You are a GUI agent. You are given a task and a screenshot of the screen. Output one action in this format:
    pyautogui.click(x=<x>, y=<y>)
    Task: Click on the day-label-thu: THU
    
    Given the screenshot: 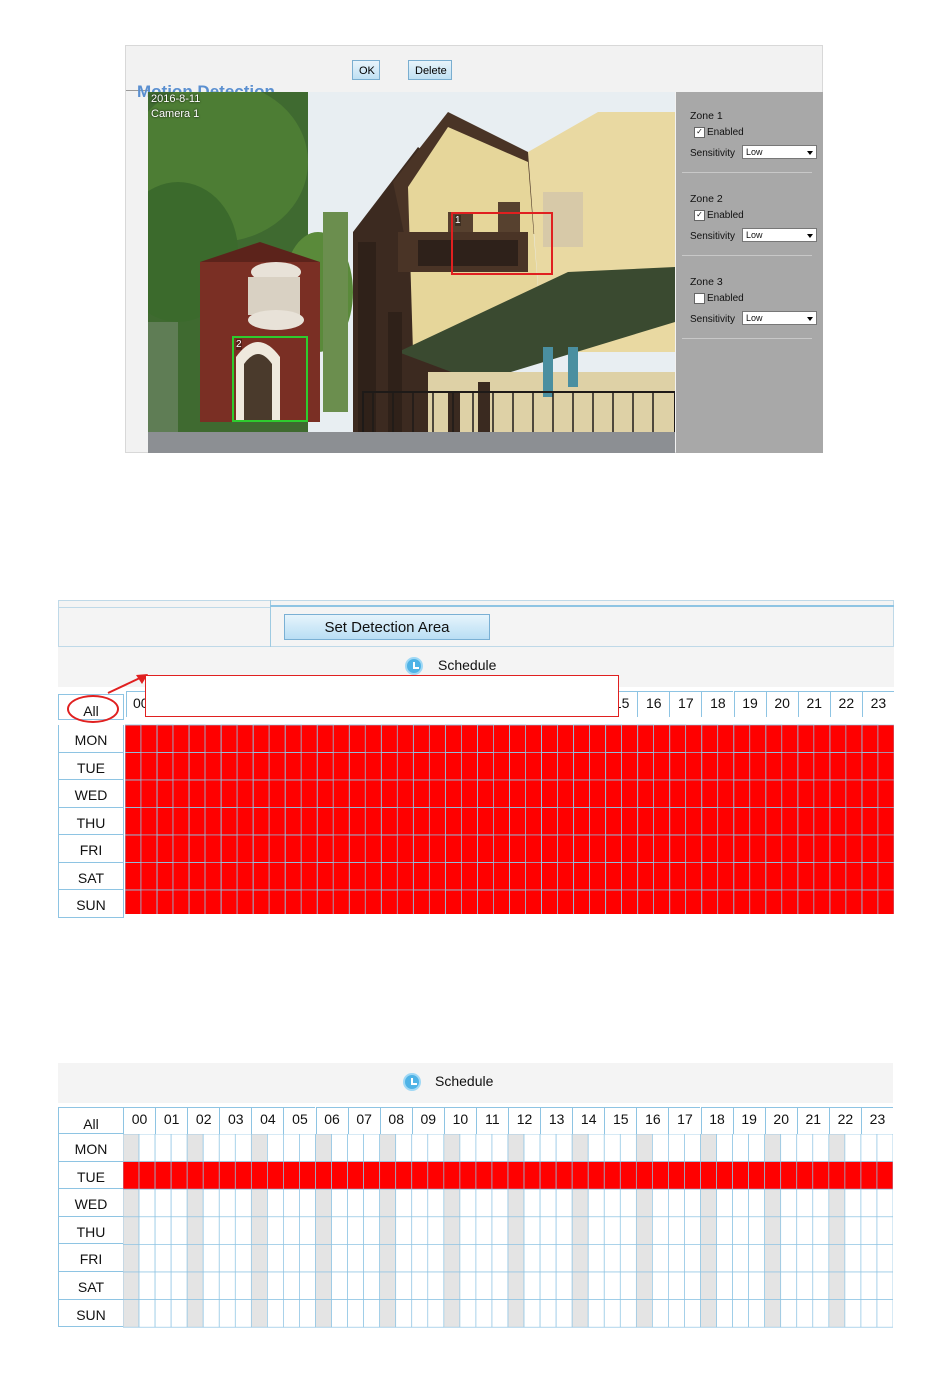 What is the action you would take?
    pyautogui.click(x=91, y=821)
    